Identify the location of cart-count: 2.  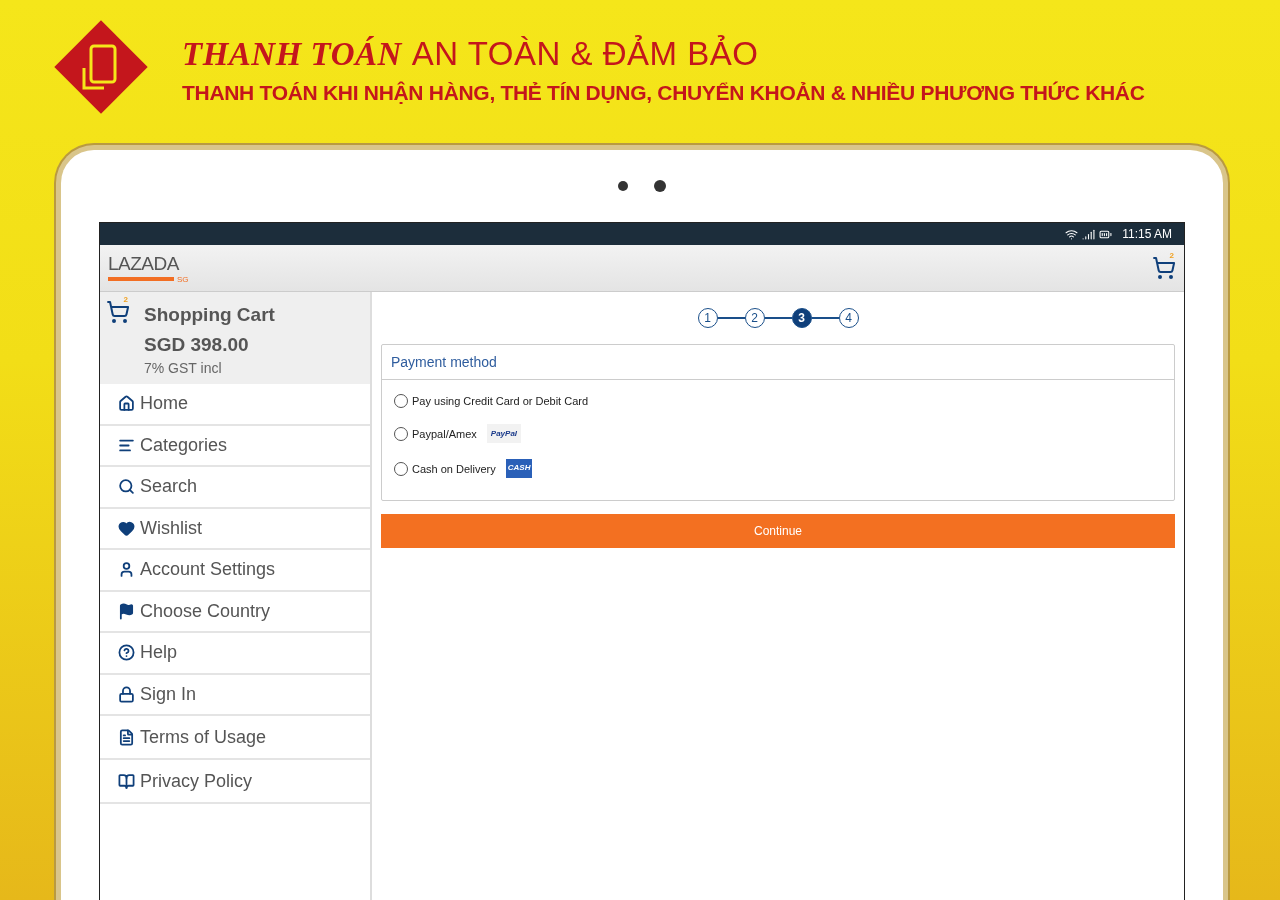
(125, 299).